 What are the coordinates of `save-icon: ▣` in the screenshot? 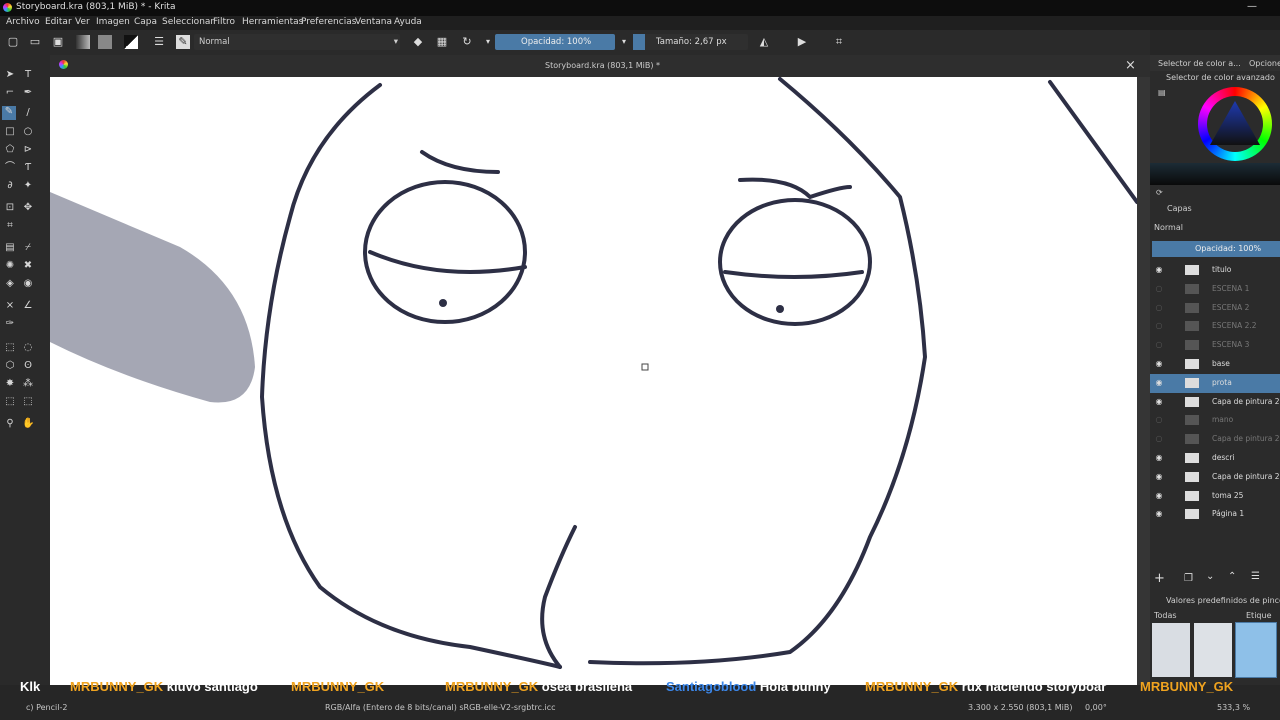 It's located at (58, 42).